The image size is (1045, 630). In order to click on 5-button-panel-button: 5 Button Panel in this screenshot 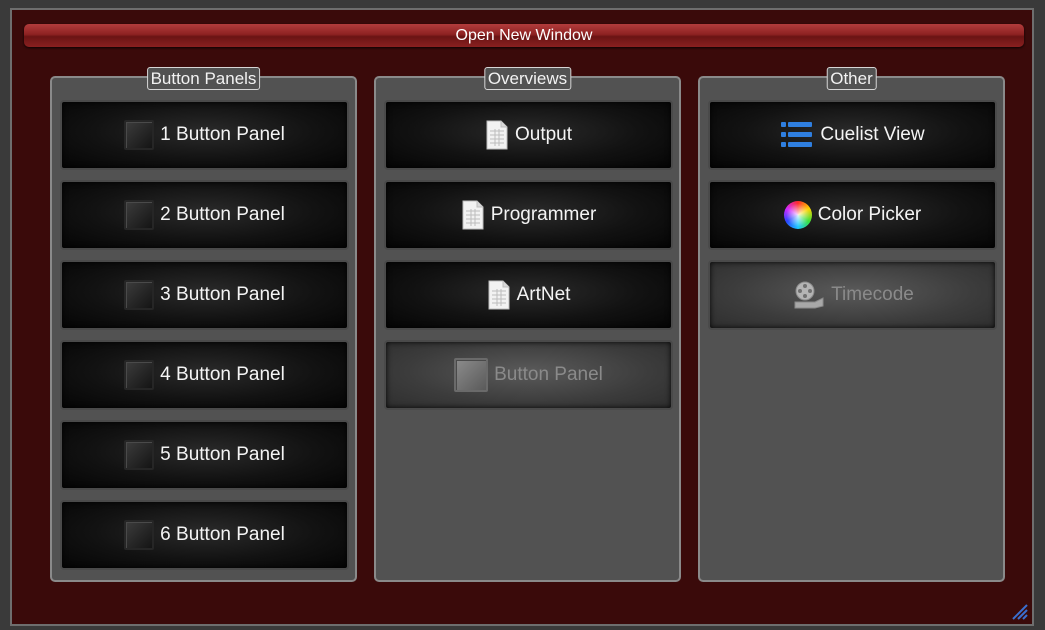, I will do `click(204, 455)`.